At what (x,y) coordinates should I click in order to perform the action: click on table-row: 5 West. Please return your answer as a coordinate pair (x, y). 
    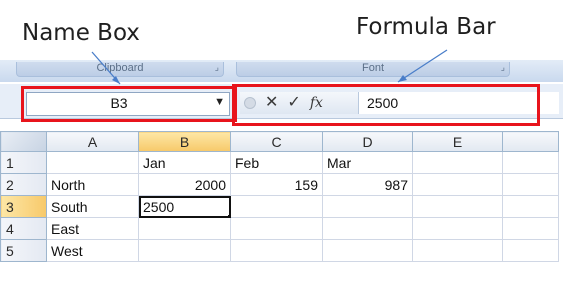
    Looking at the image, I should click on (279, 250).